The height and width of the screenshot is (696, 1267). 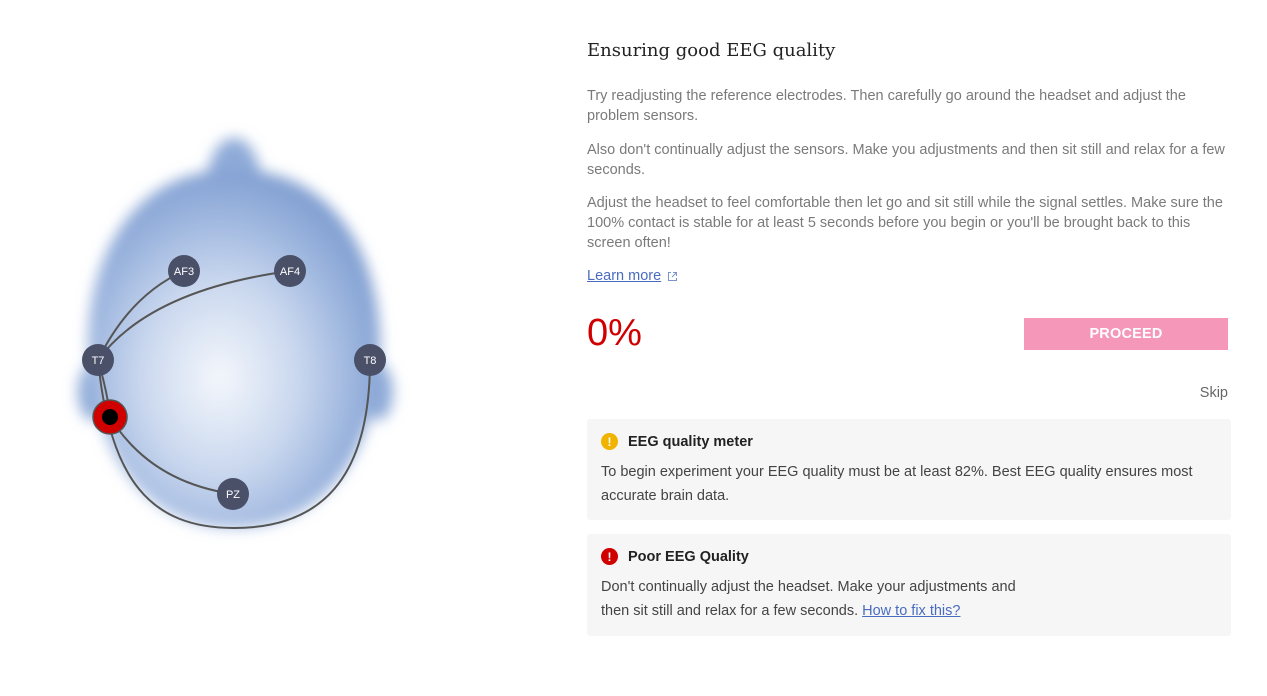 I want to click on electrode-label-af3: AF3, so click(x=184, y=272).